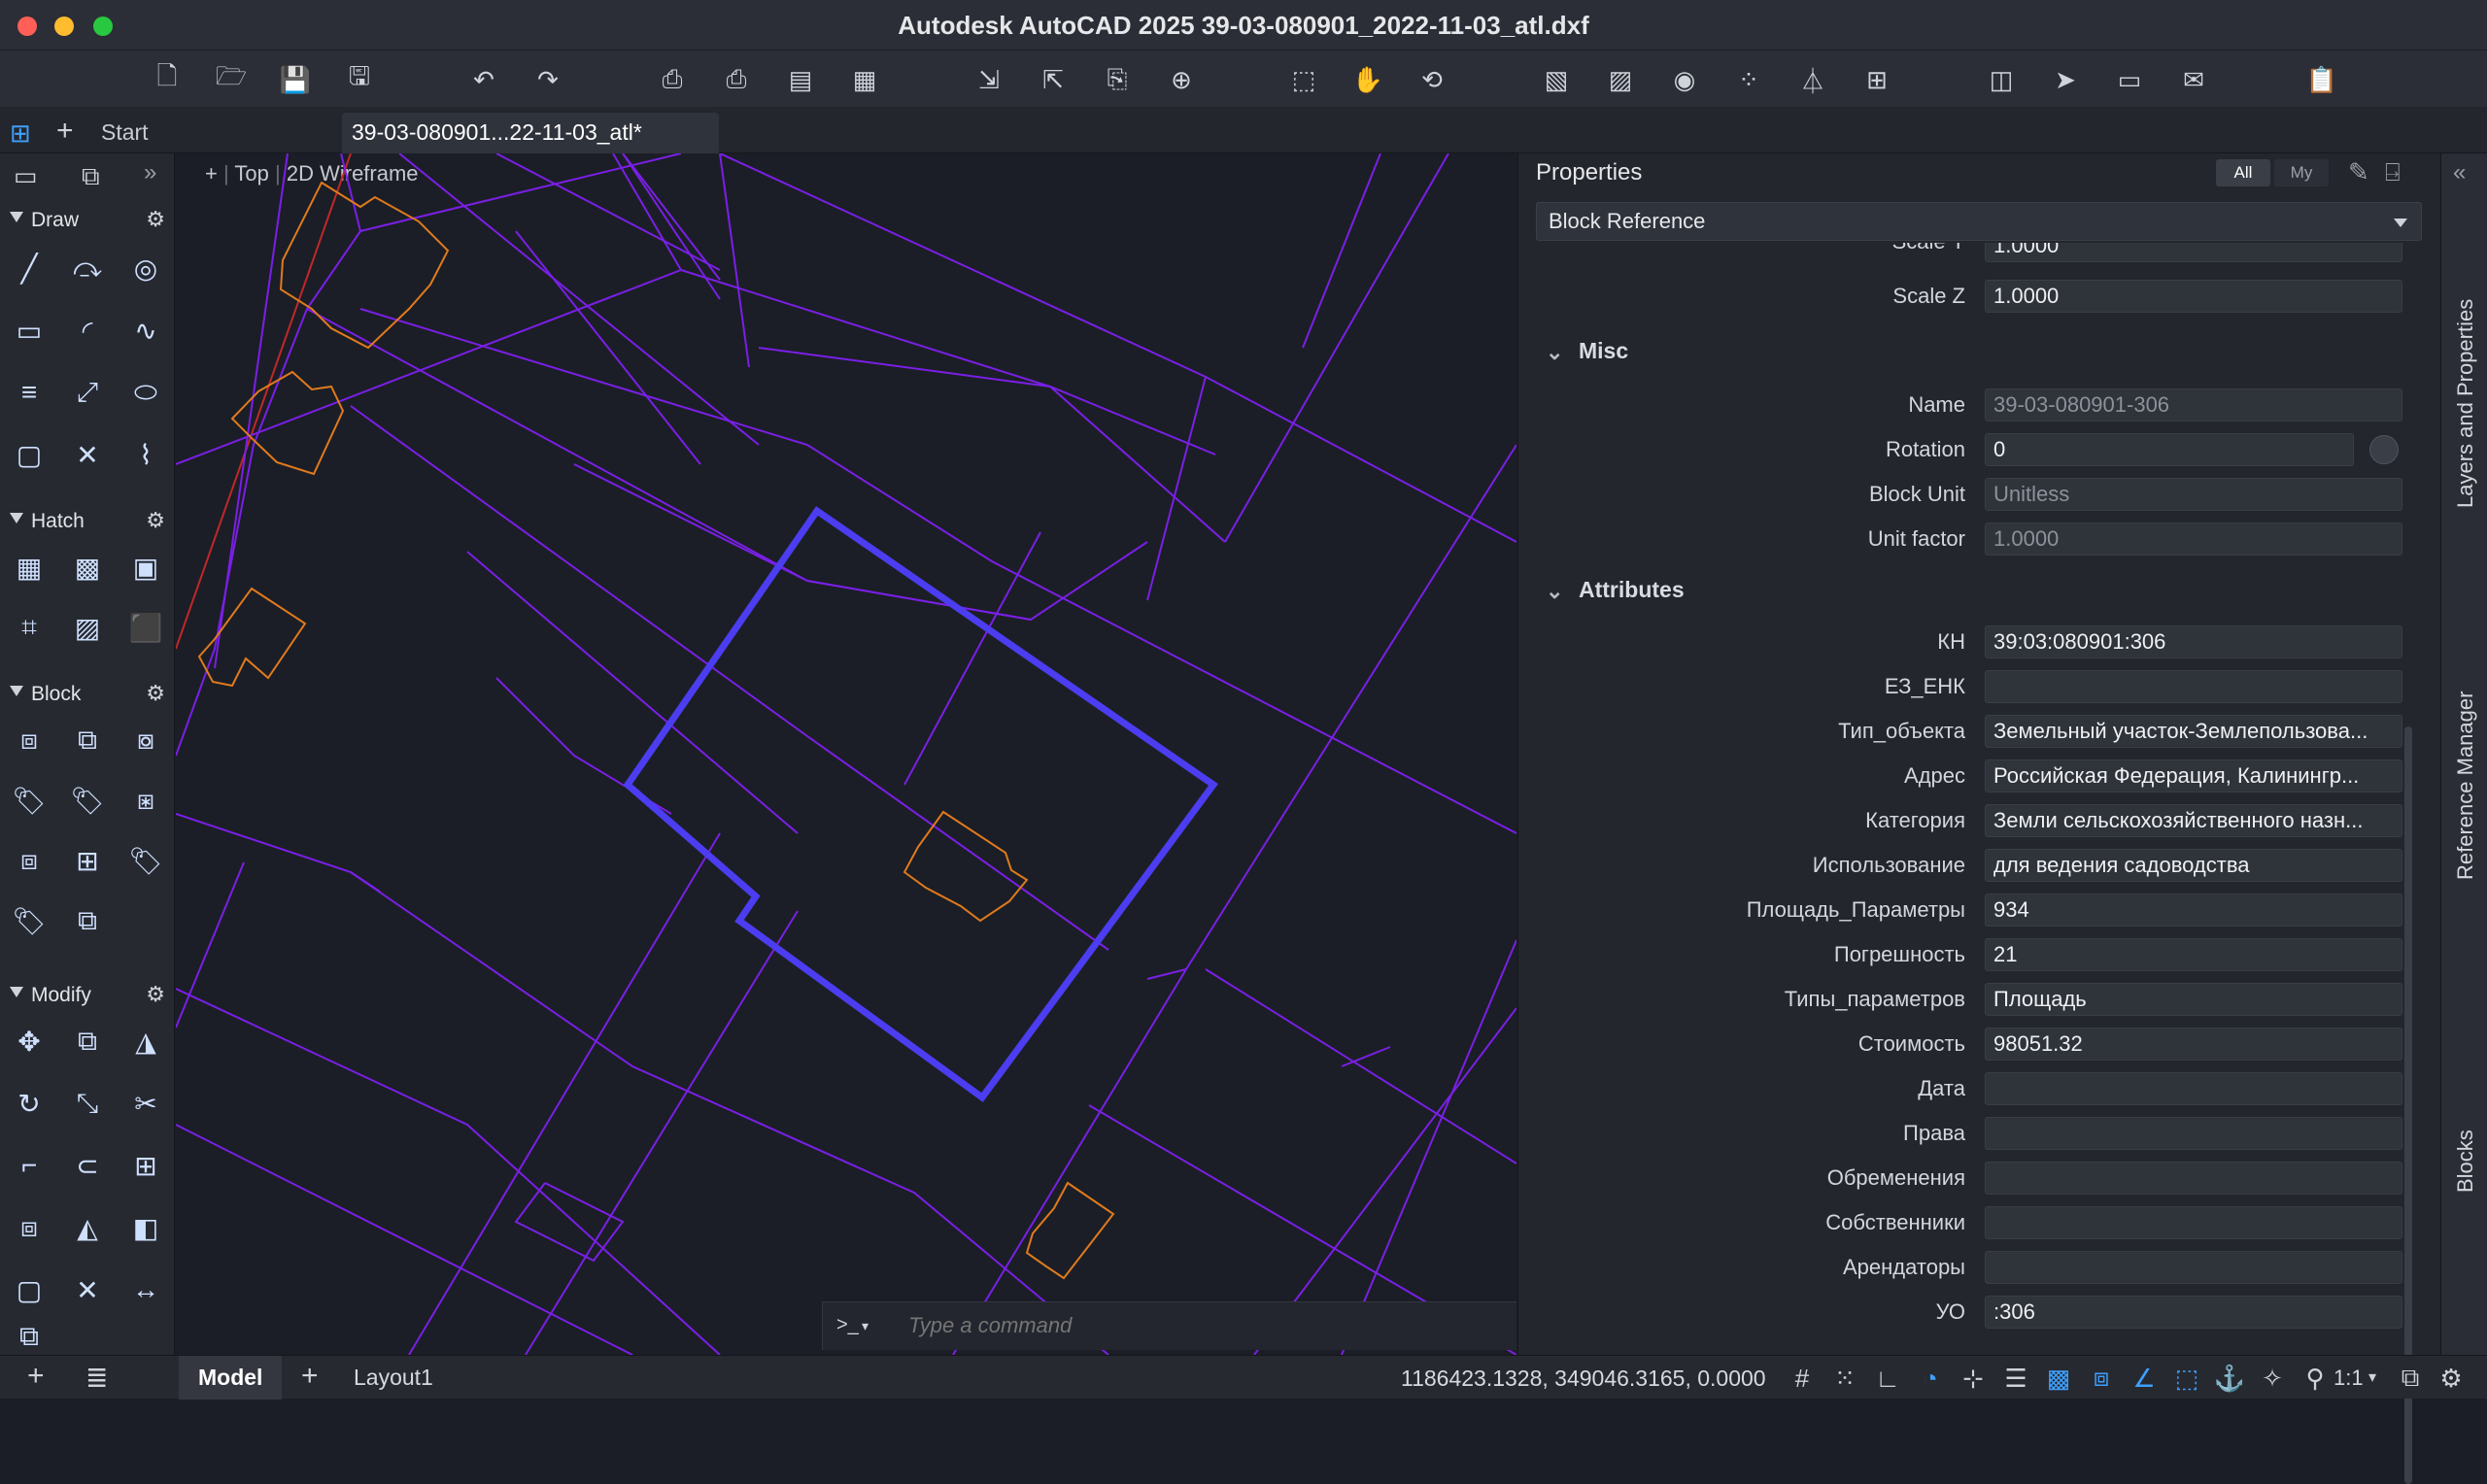 This screenshot has width=2487, height=1484. What do you see at coordinates (393, 1378) in the screenshot?
I see `tab-layout1: Layout1` at bounding box center [393, 1378].